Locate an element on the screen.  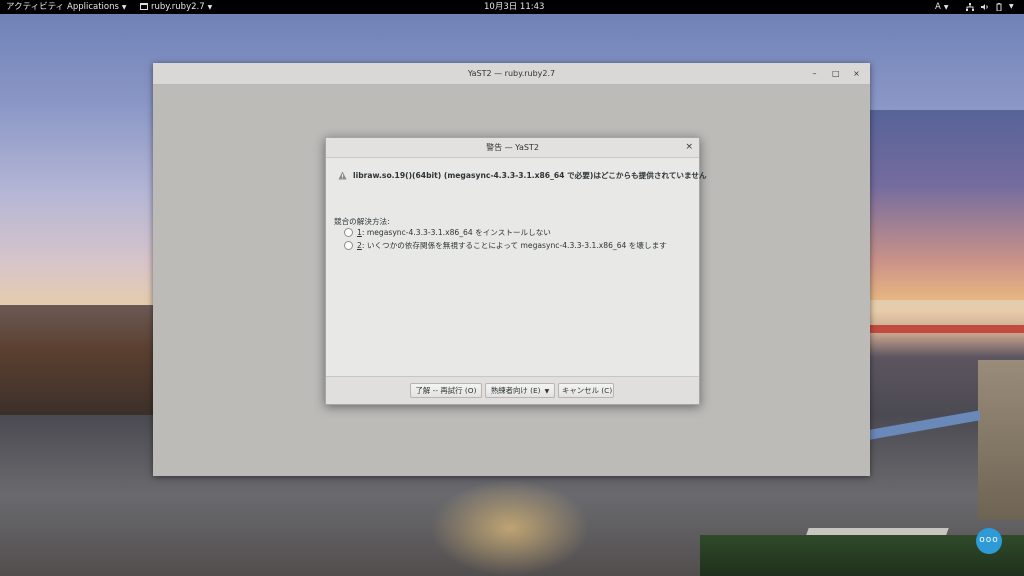
dialog-title: 警告 — YaST2 is located at coordinates (512, 147).